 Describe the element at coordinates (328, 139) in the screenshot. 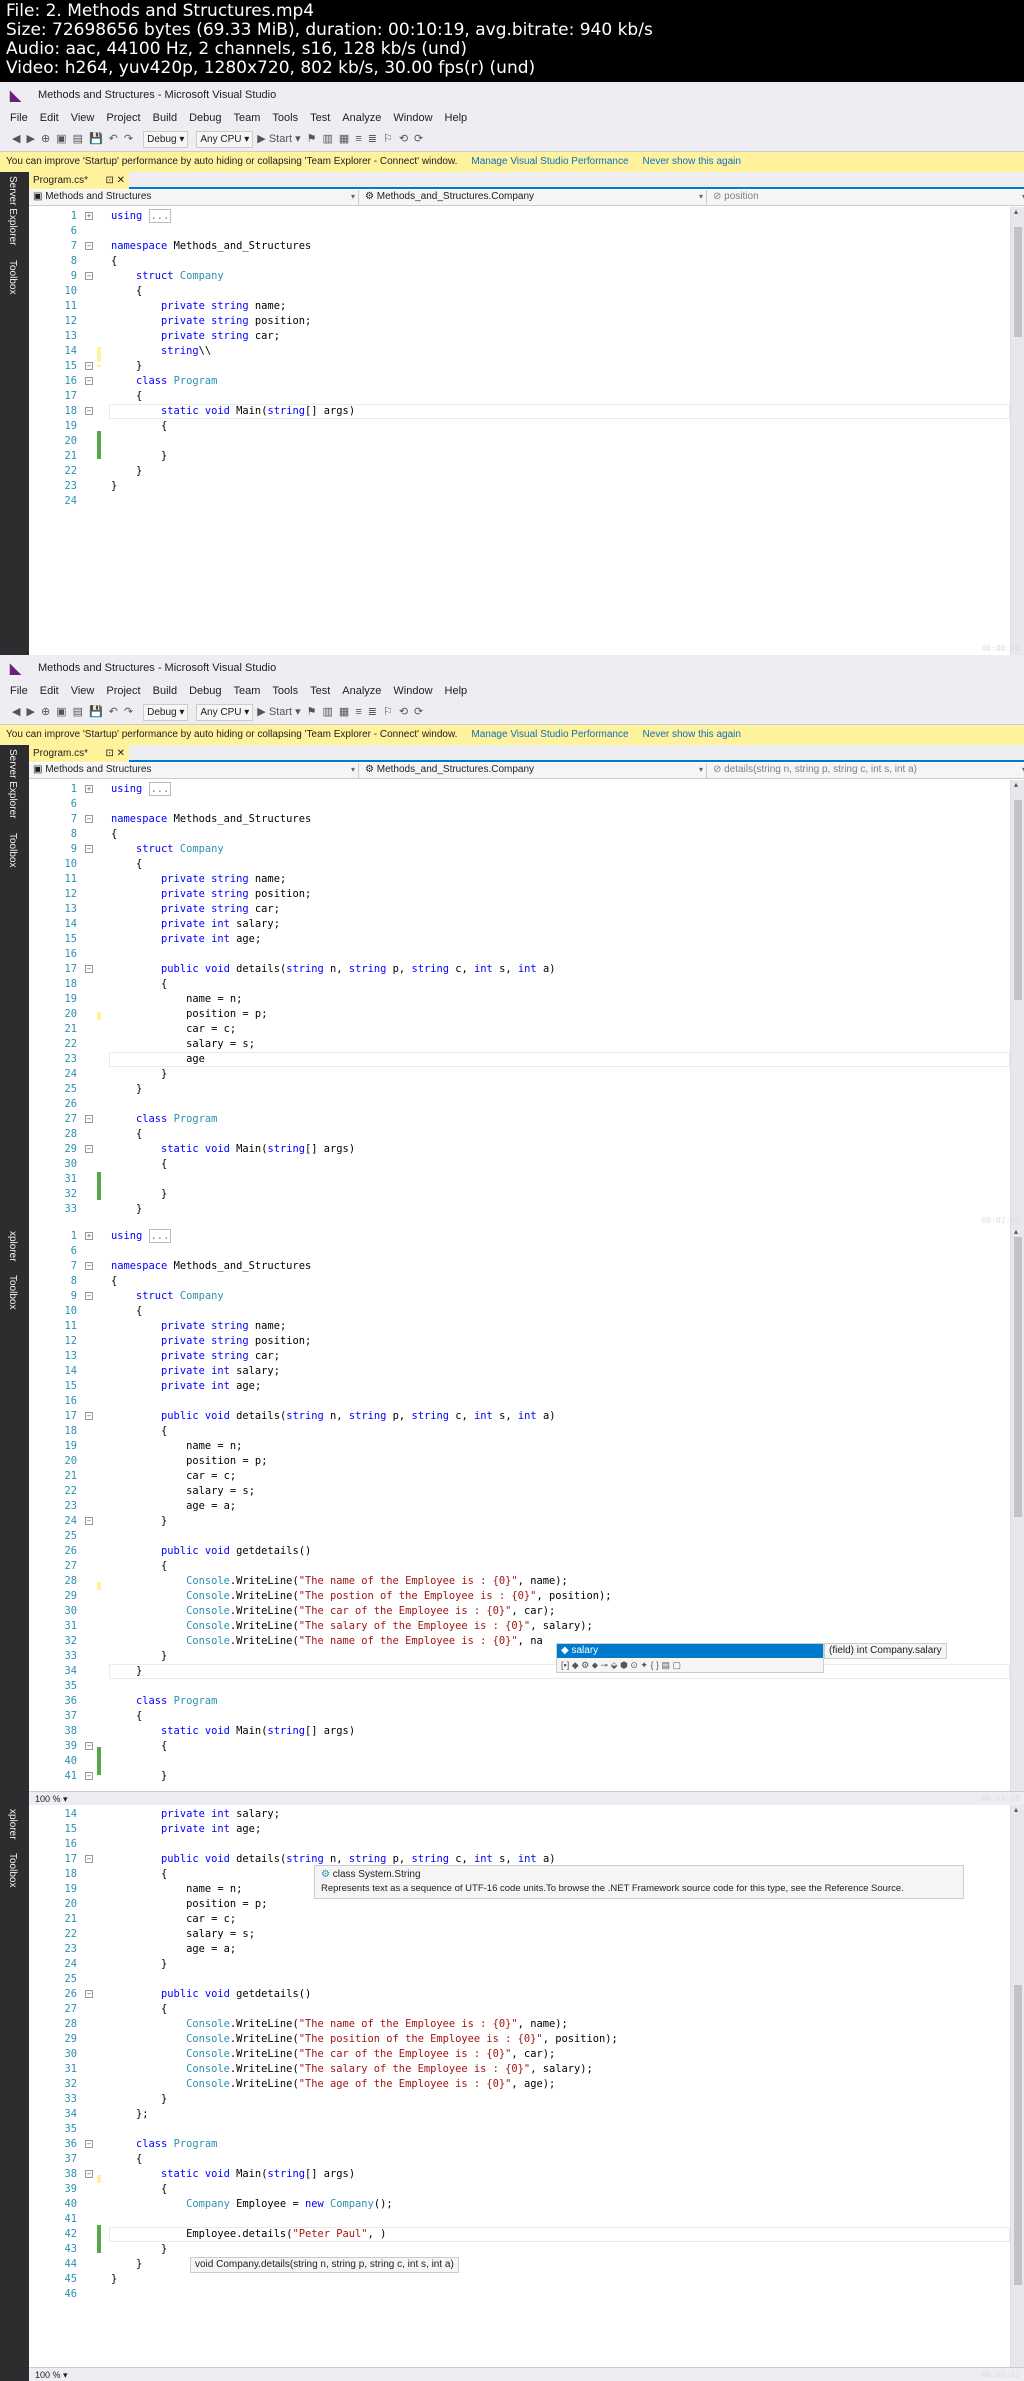

I see `toolbar-button-icon: ▥` at that location.